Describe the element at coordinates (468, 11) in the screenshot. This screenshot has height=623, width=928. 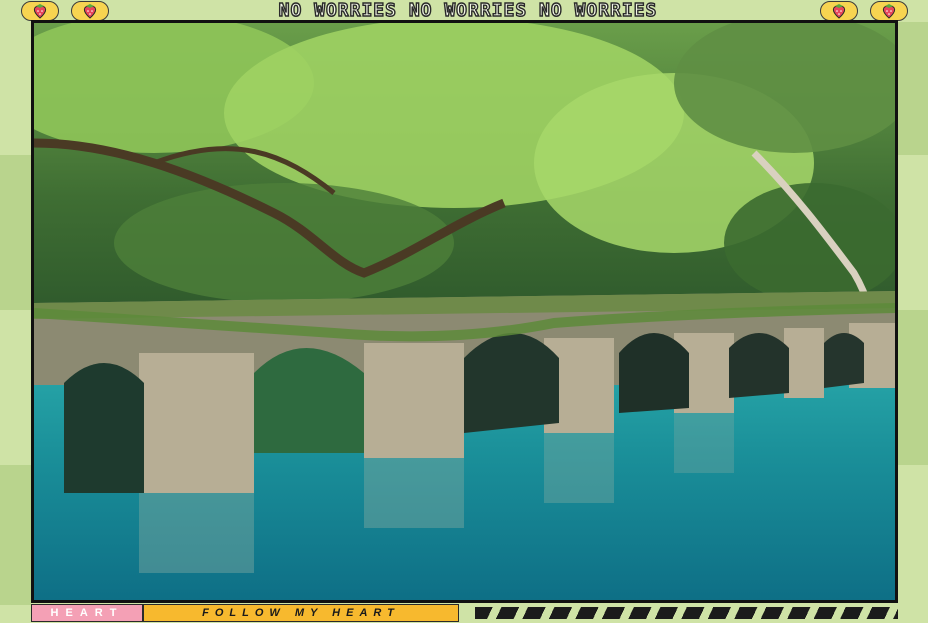
I see `marquee-text: NO WORRIES NO WORRIES NO WORRIES` at that location.